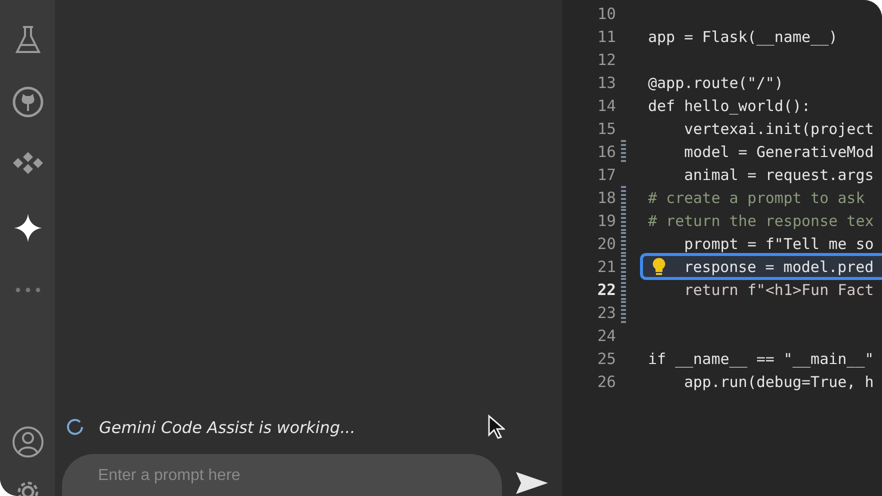 The image size is (882, 496). I want to click on code-line: return f"<h1>Fun Fact, so click(778, 289).